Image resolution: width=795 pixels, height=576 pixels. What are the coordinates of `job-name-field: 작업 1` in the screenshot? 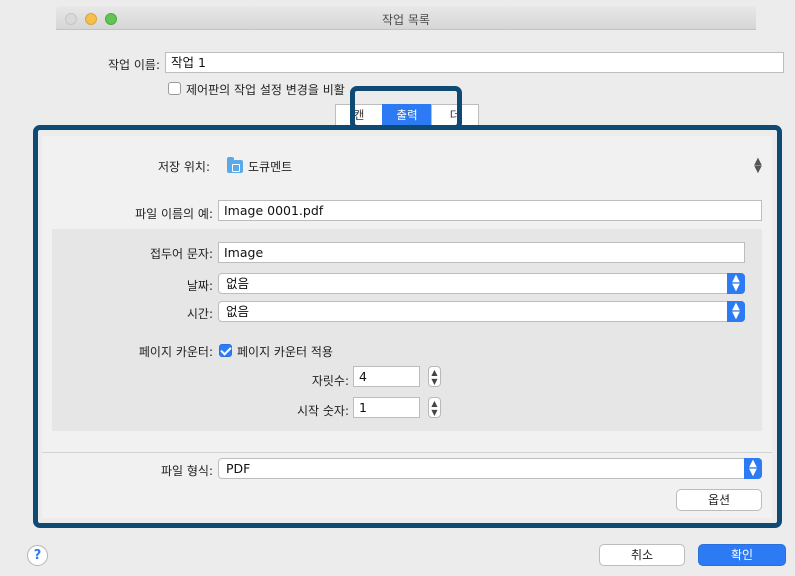 It's located at (474, 62).